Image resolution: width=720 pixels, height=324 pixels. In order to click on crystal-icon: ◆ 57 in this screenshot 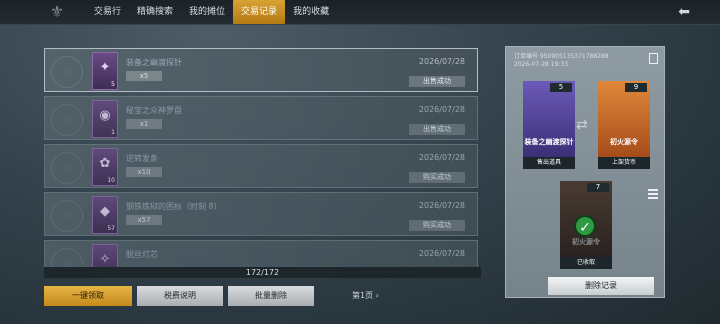, I will do `click(105, 215)`.